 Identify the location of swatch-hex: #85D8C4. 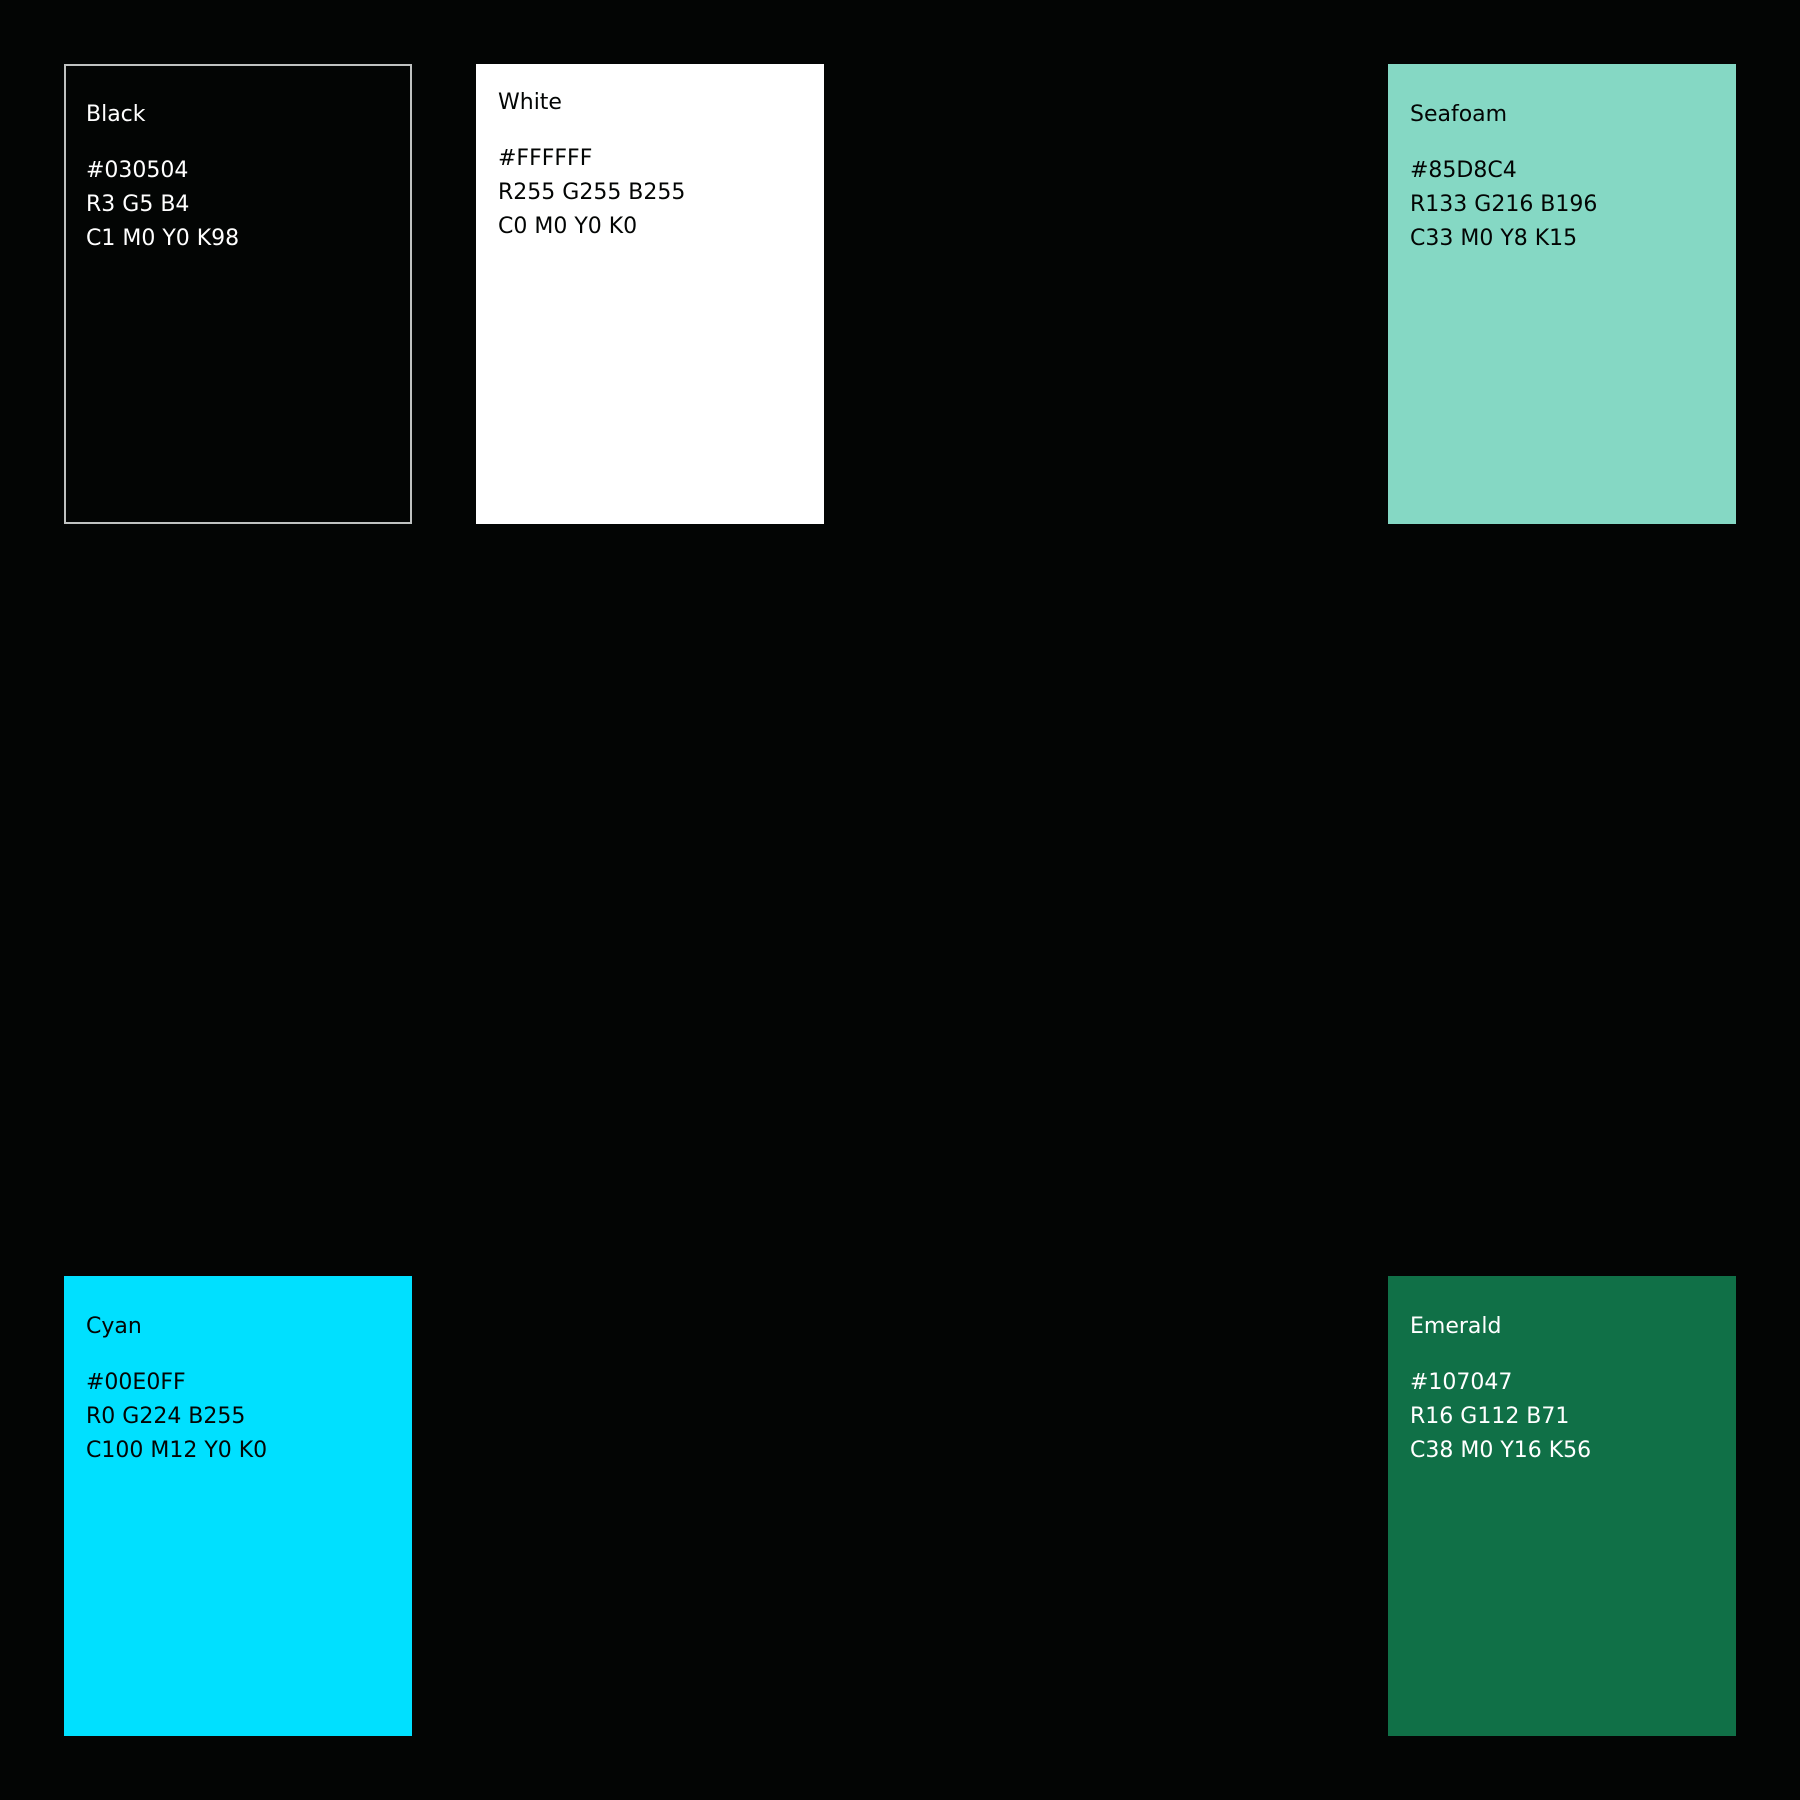
(1463, 170).